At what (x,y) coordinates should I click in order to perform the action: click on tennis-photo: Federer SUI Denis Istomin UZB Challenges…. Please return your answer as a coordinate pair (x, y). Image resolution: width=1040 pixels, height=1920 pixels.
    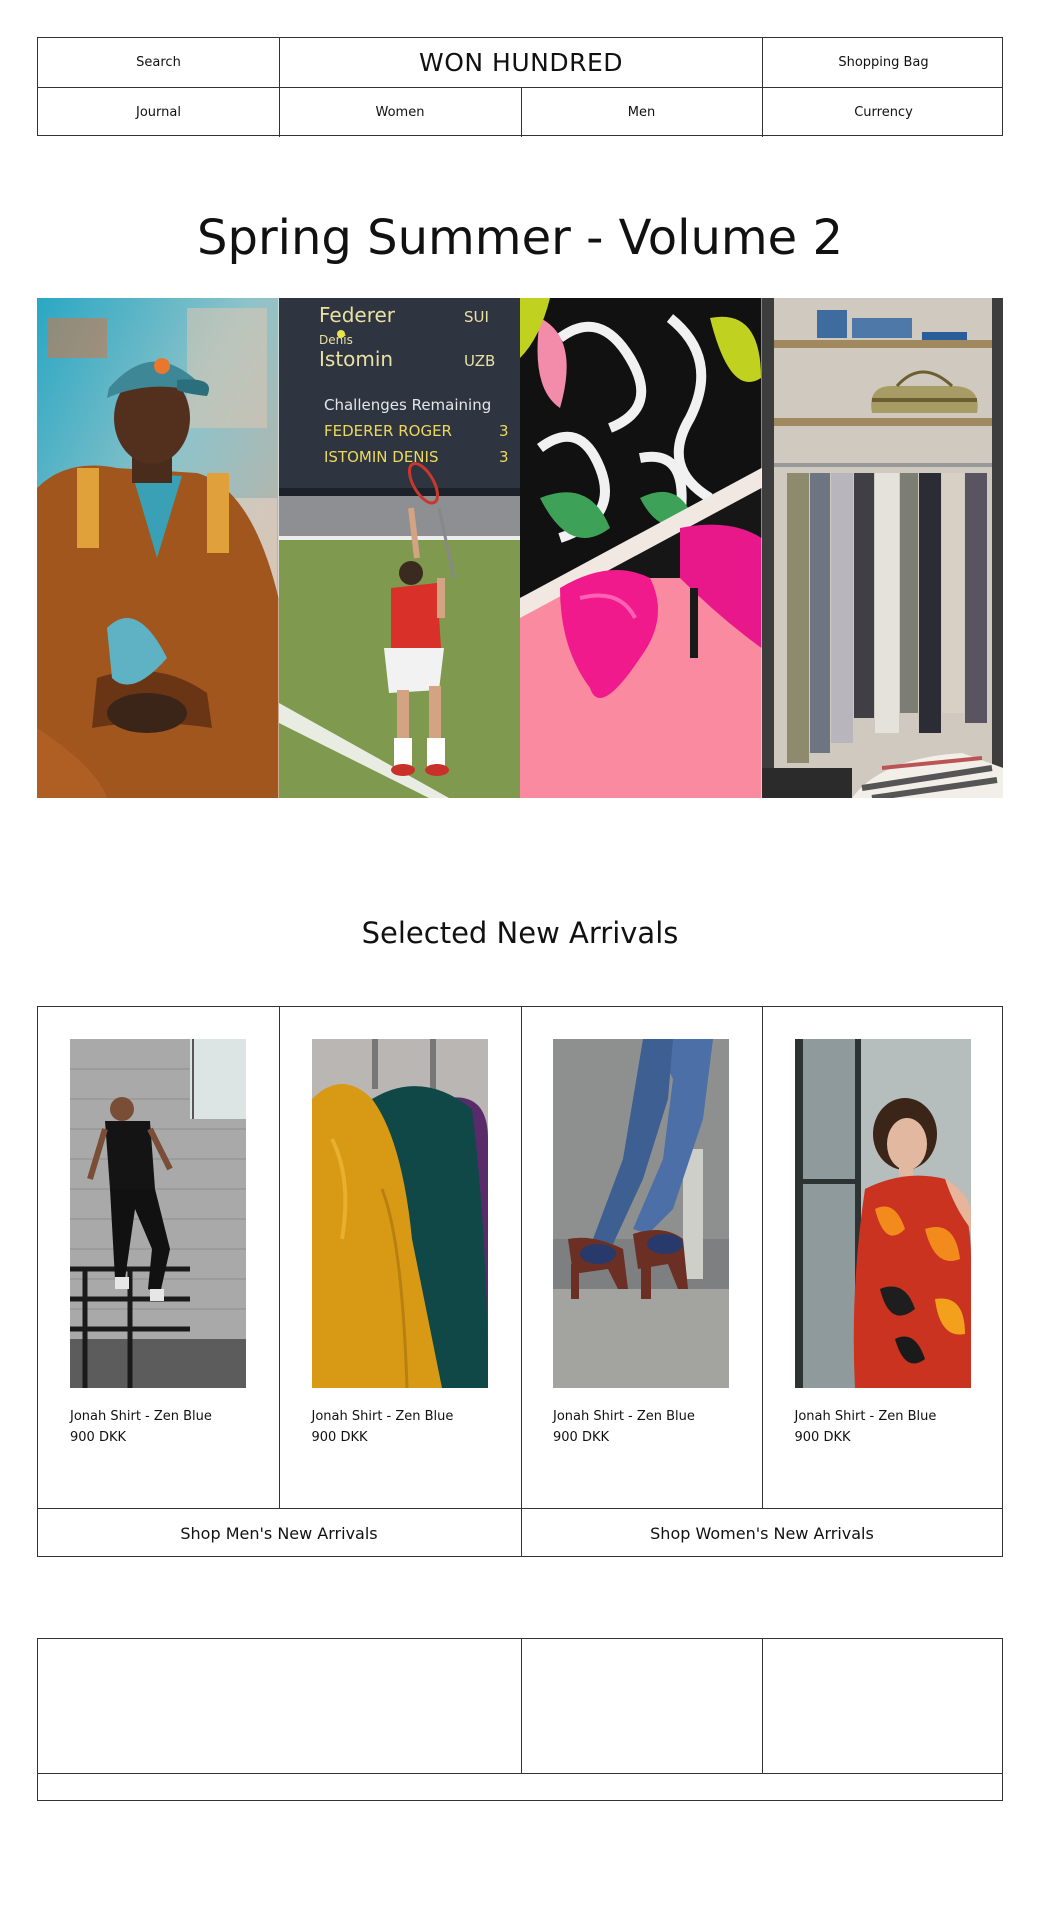
    Looking at the image, I should click on (399, 548).